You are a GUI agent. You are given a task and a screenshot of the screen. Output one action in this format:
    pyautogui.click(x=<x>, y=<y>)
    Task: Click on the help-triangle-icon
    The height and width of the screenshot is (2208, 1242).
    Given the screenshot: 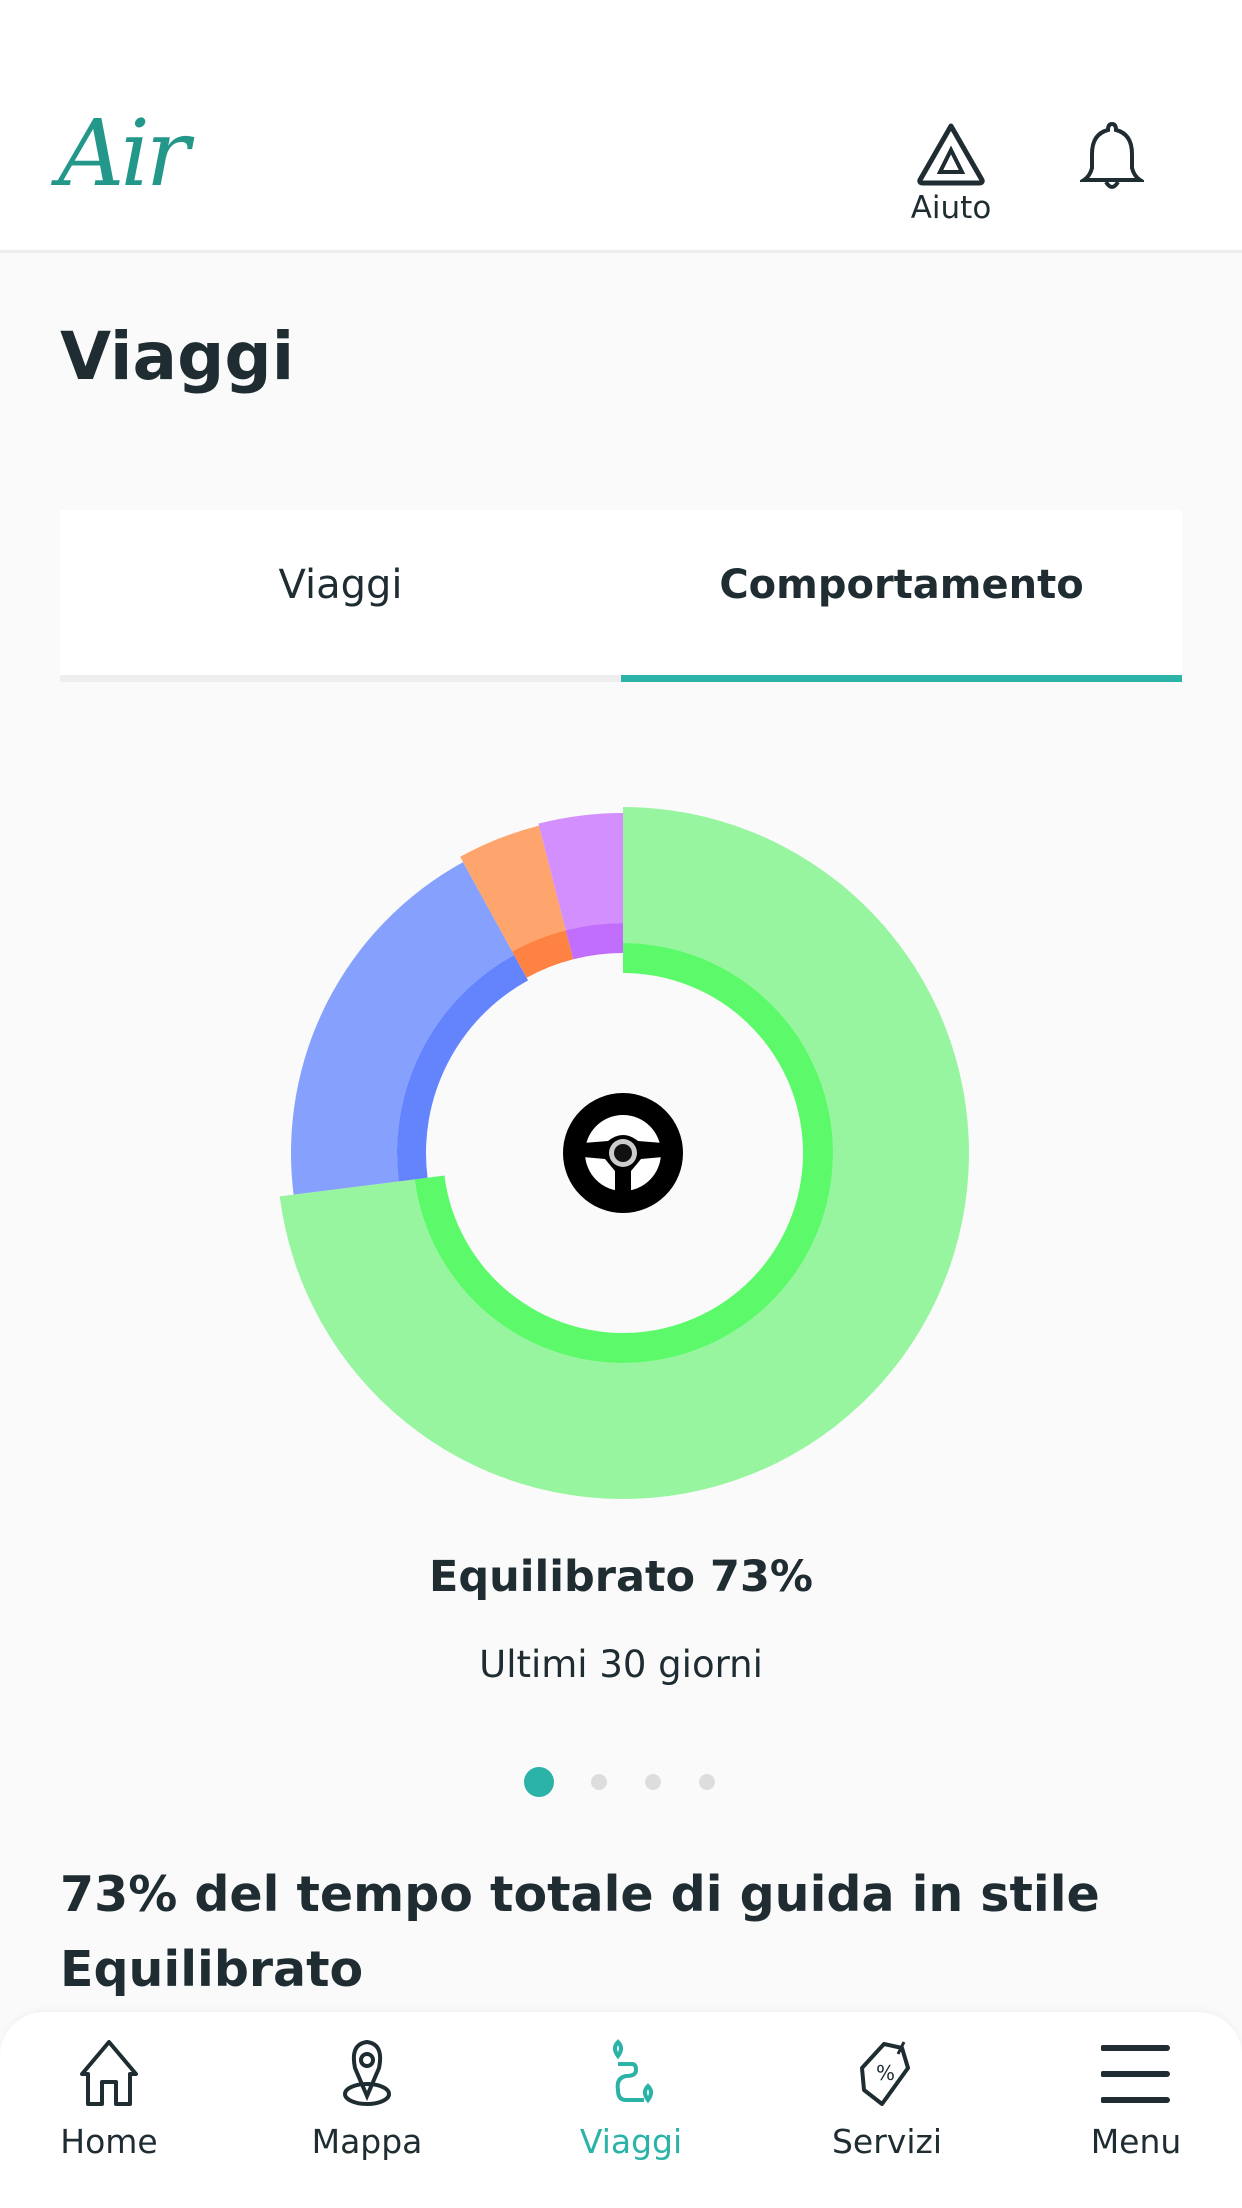 What is the action you would take?
    pyautogui.click(x=951, y=154)
    